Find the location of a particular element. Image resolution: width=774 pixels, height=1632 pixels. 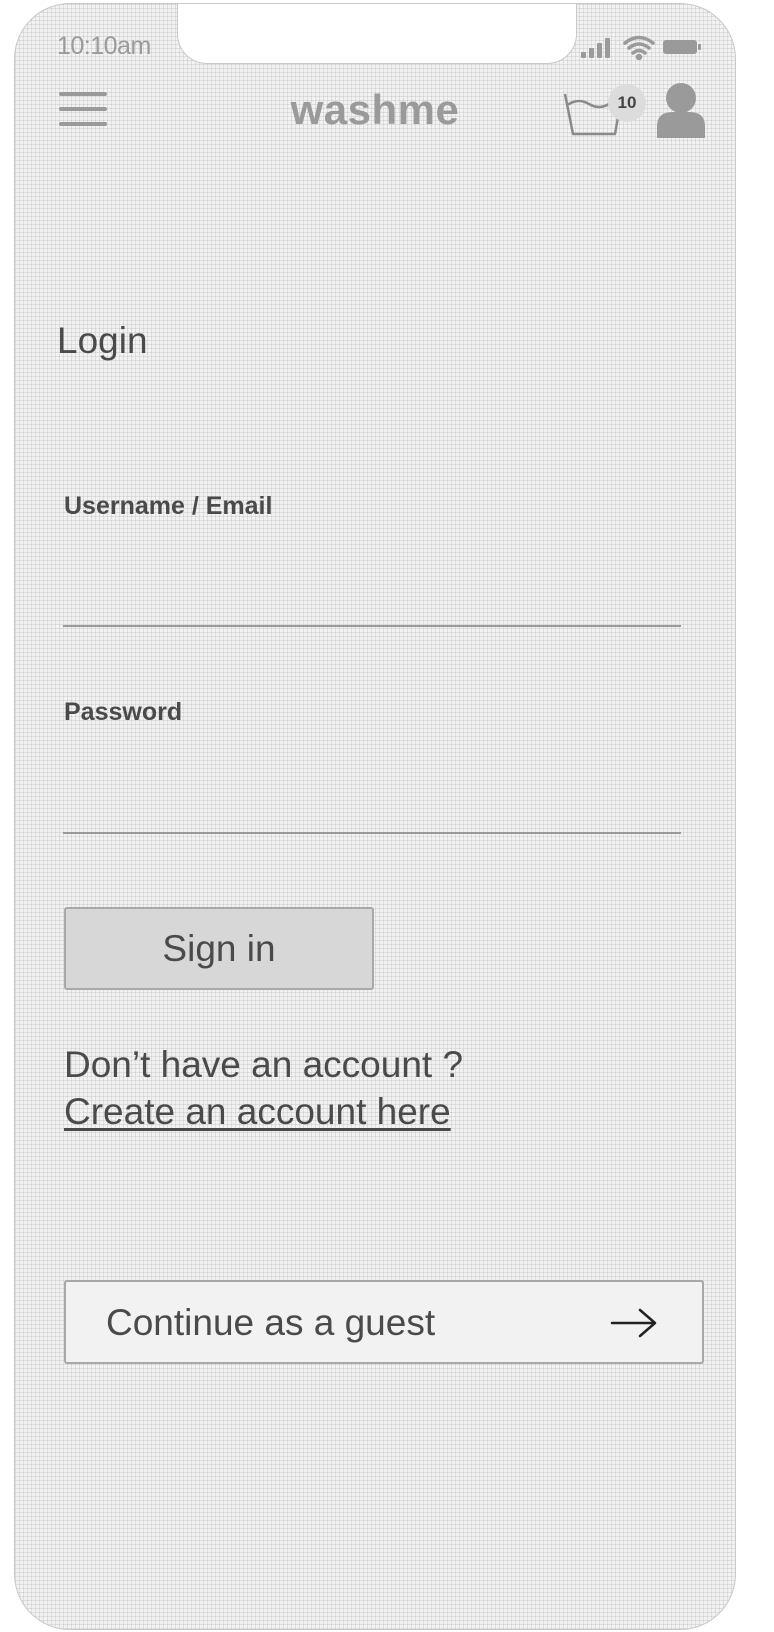

battery-icon is located at coordinates (682, 47).